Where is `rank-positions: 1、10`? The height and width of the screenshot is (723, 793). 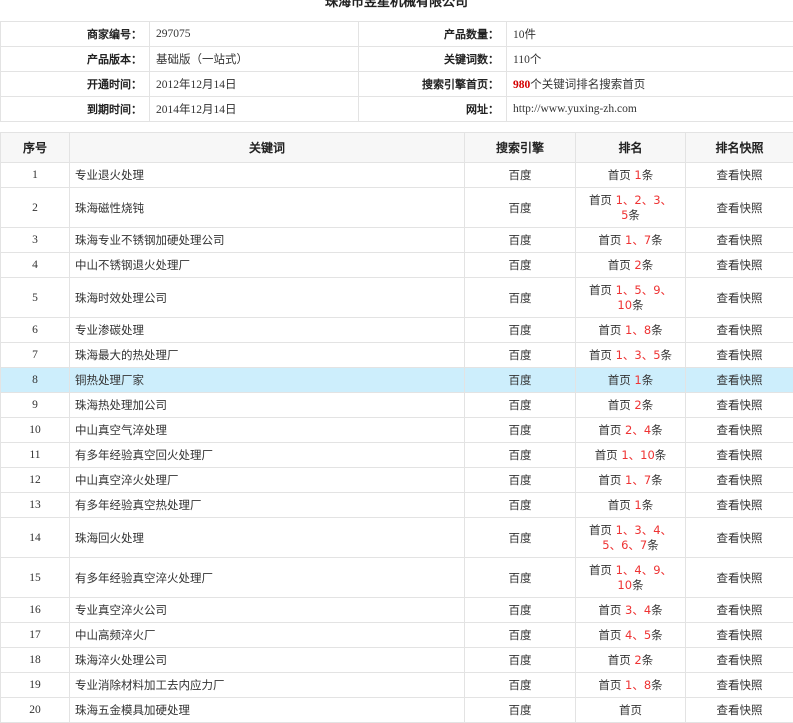 rank-positions: 1、10 is located at coordinates (637, 455).